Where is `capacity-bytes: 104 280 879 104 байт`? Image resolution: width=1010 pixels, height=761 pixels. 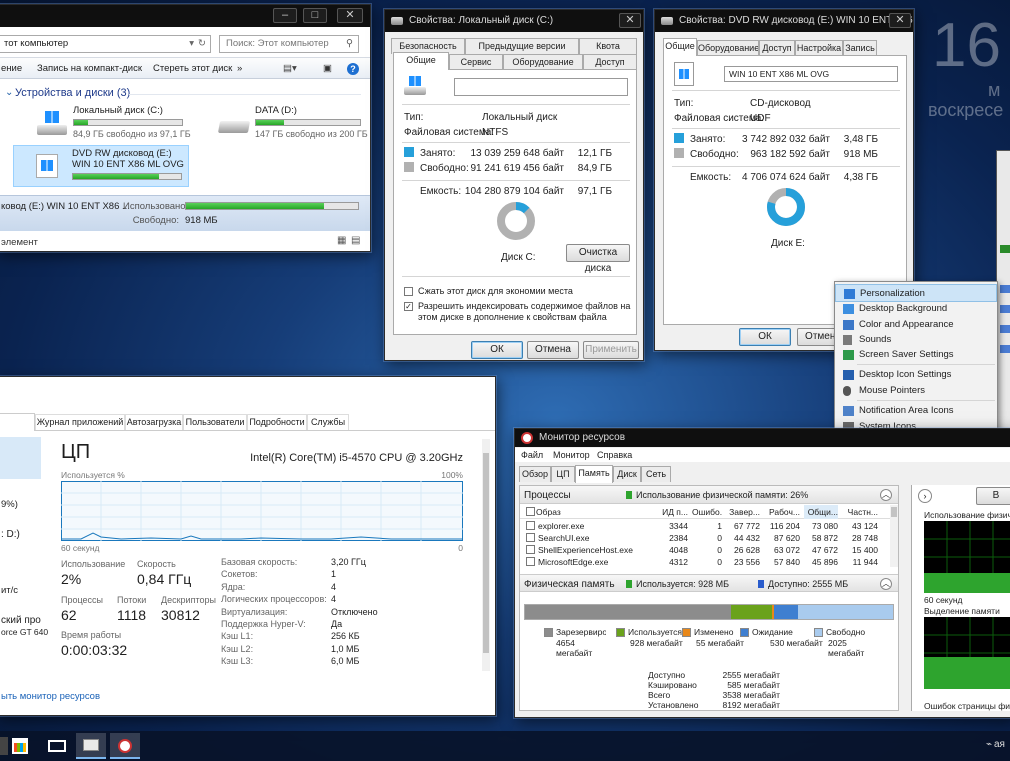
capacity-bytes: 104 280 879 104 байт is located at coordinates (514, 191).